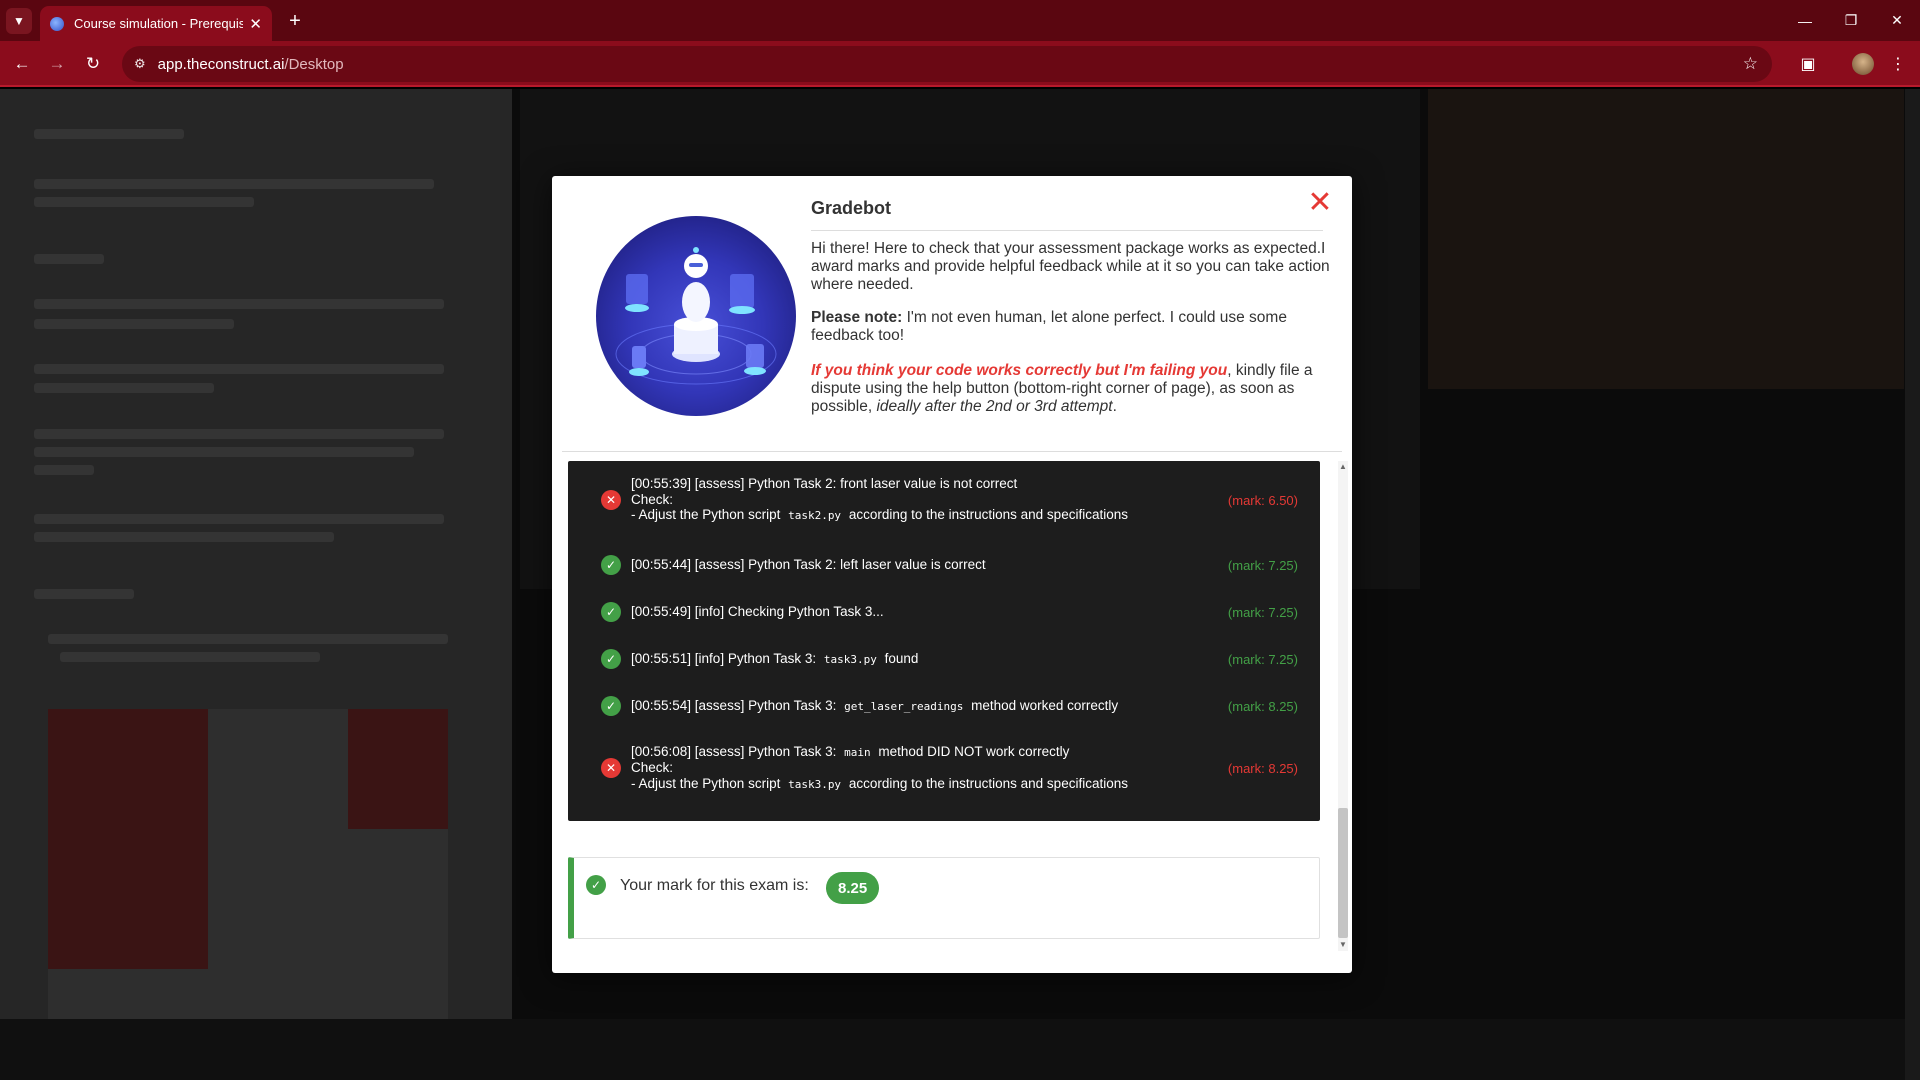  I want to click on modal-scrollbar-thumb, so click(1343, 873).